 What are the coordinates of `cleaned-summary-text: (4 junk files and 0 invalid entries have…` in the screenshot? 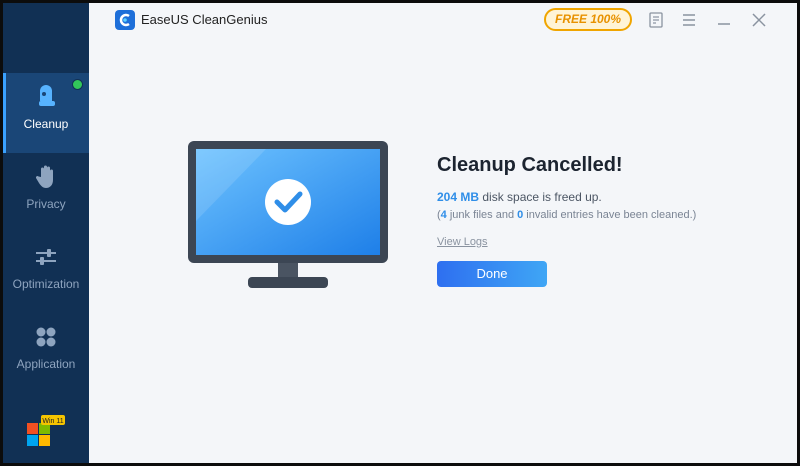 It's located at (567, 215).